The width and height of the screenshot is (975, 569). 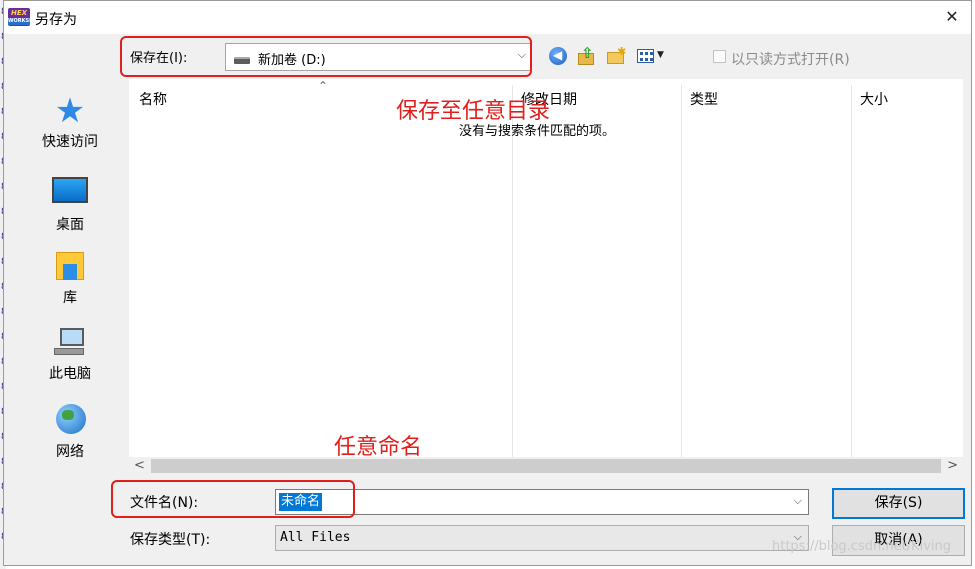 I want to click on place-label: 库, so click(x=70, y=298).